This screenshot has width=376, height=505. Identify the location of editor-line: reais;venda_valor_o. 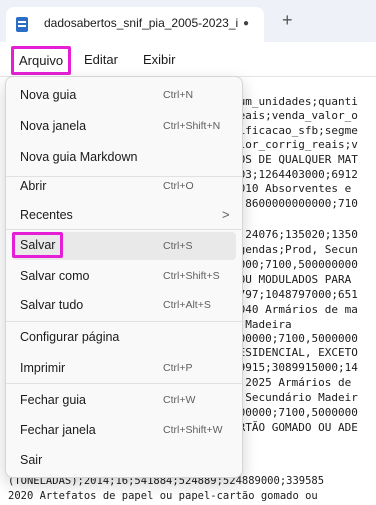
(295, 115).